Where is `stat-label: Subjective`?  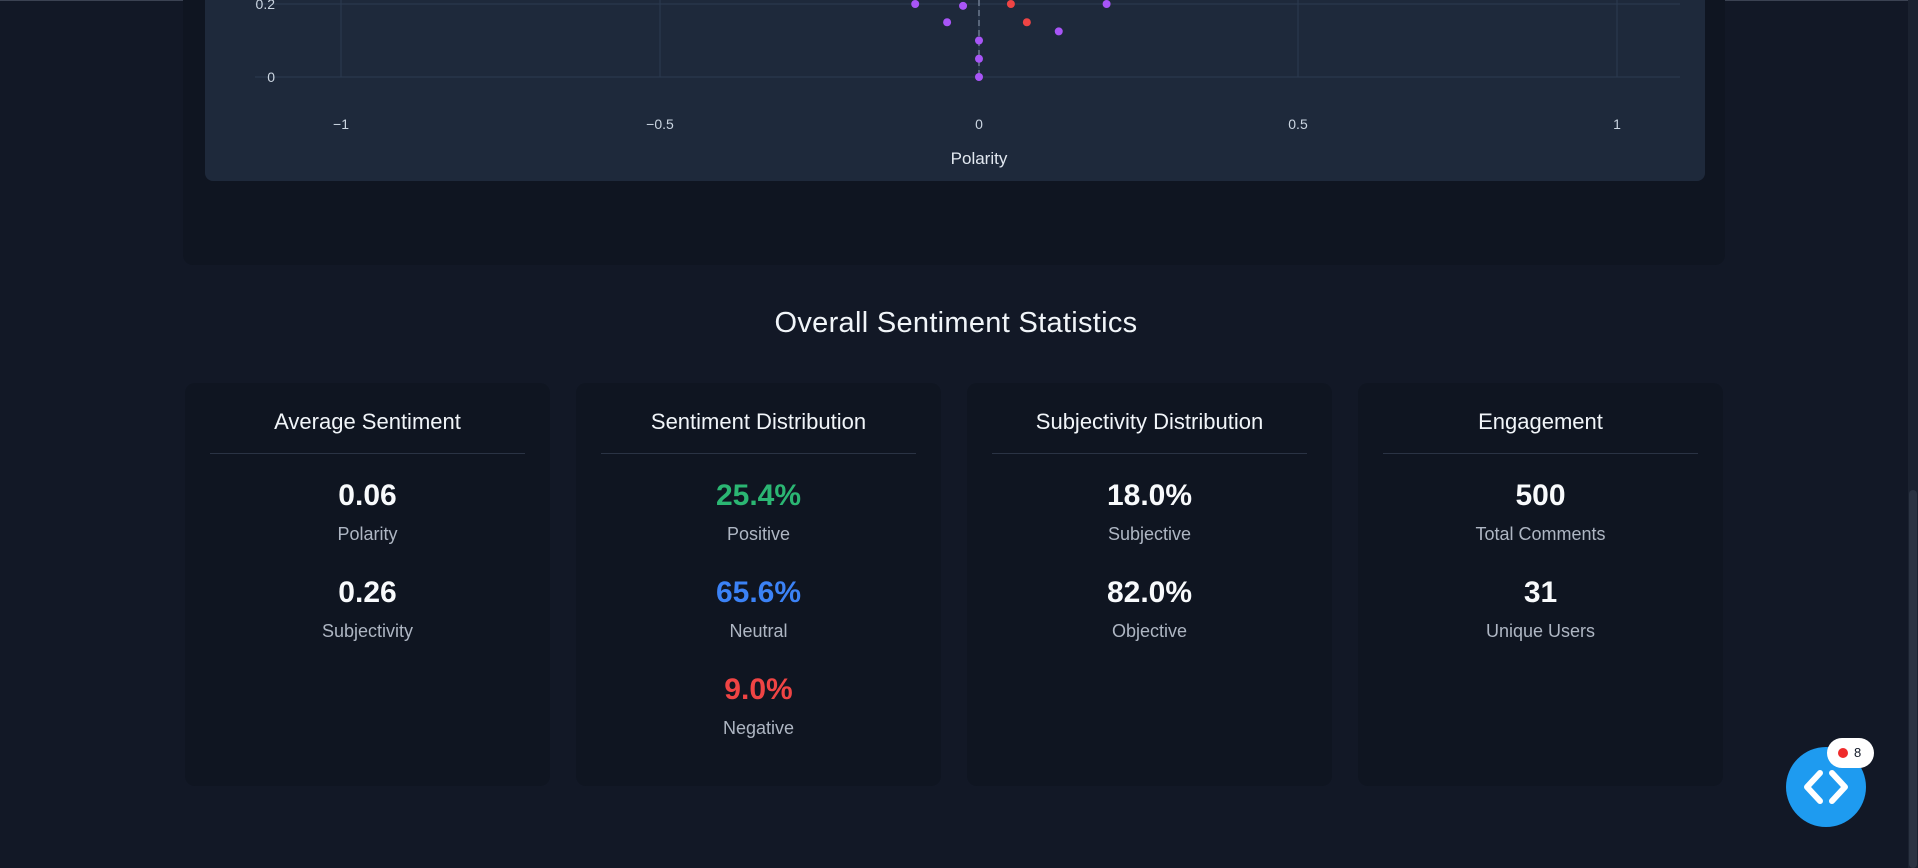
stat-label: Subjective is located at coordinates (1149, 534).